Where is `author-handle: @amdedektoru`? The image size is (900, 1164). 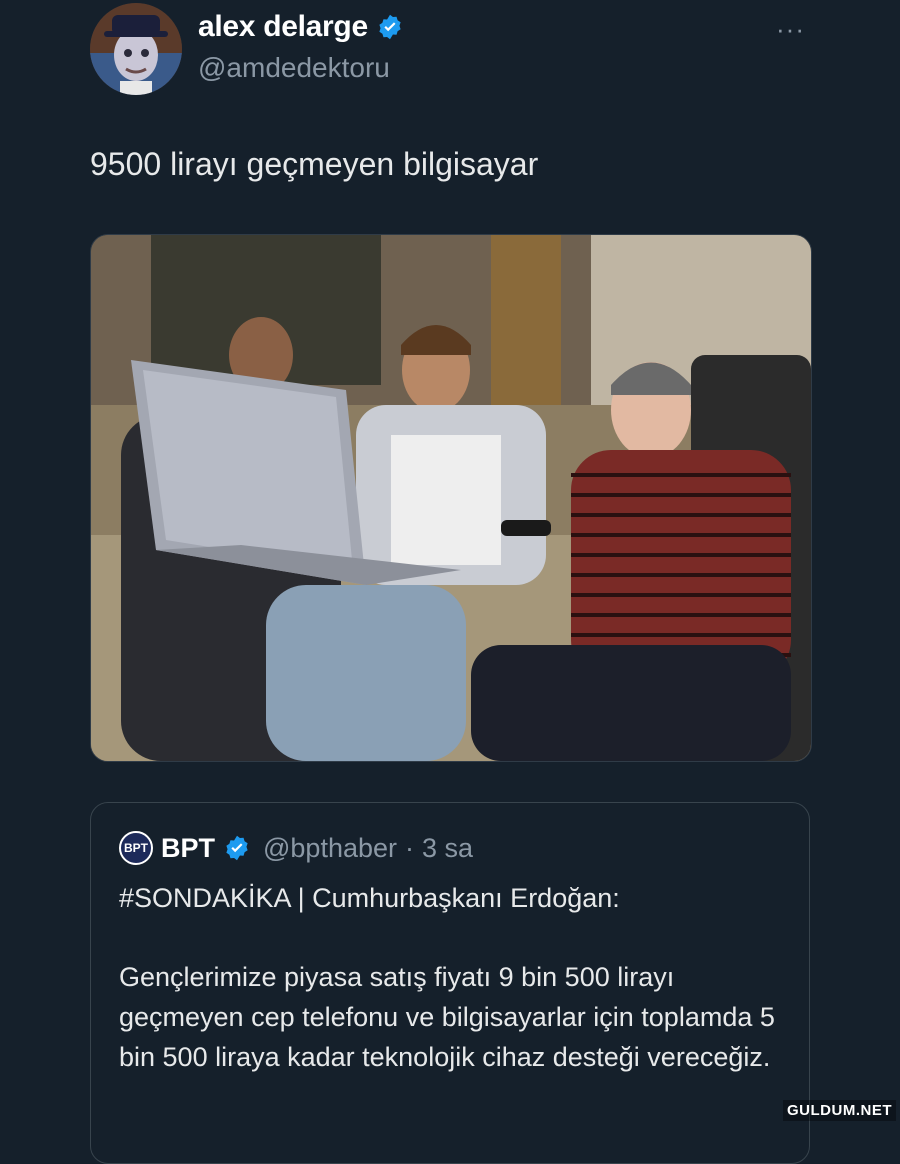
author-handle: @amdedektoru is located at coordinates (294, 68).